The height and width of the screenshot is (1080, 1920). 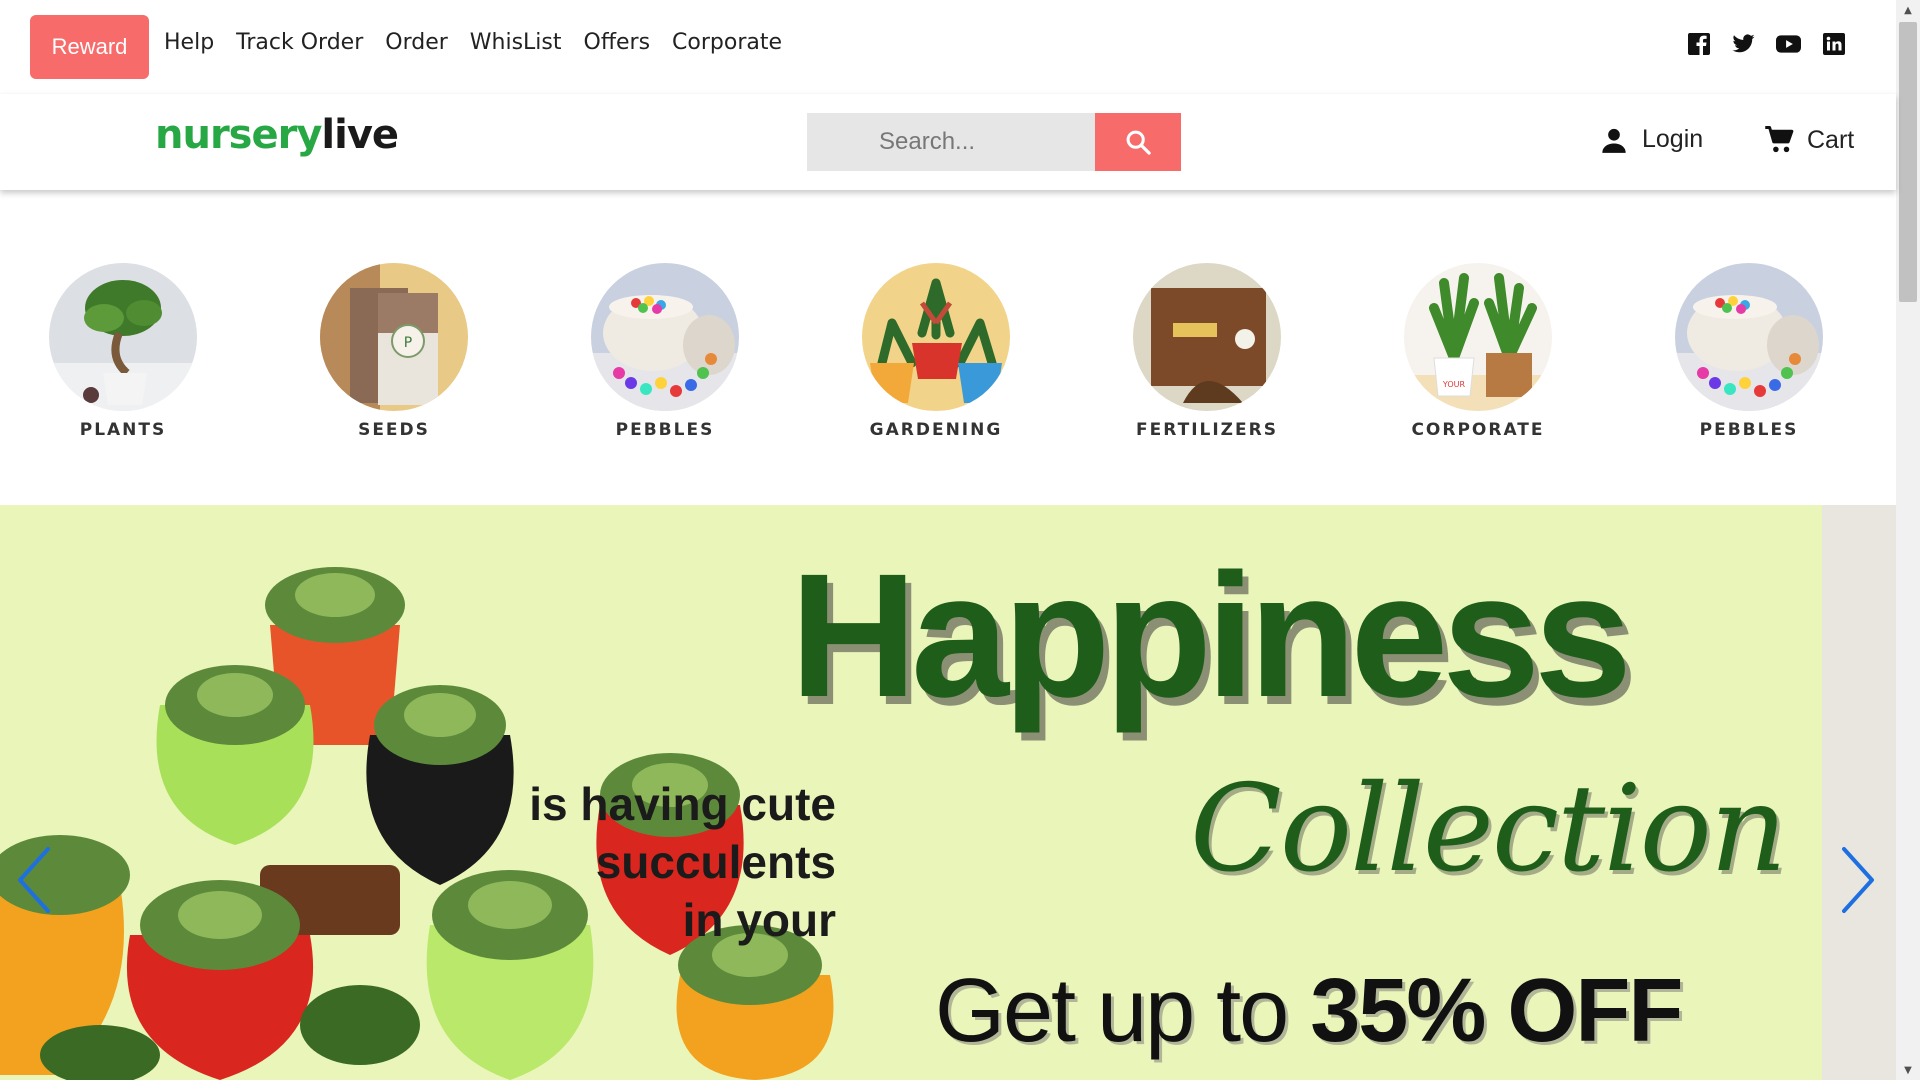 I want to click on twitter-icon, so click(x=1743, y=43).